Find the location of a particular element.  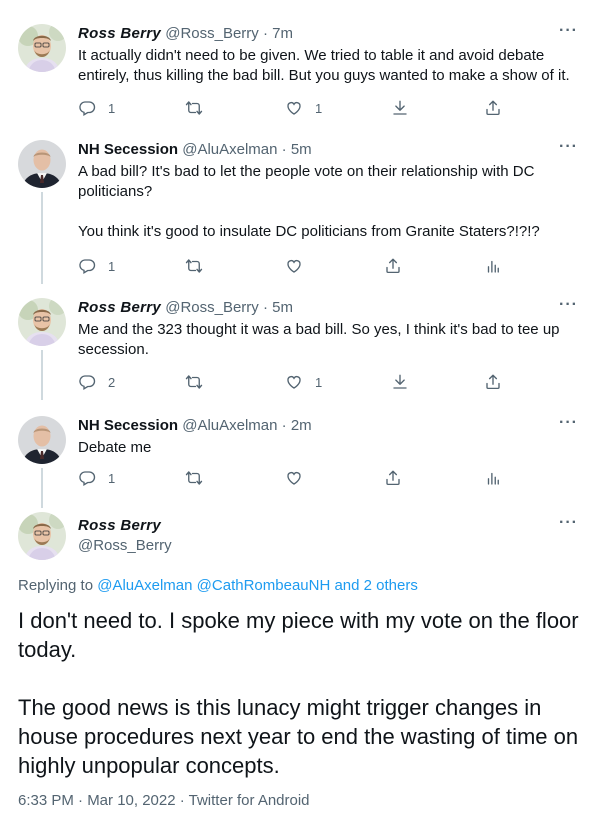

mention-link: @CathRombeauNH is located at coordinates (264, 585).